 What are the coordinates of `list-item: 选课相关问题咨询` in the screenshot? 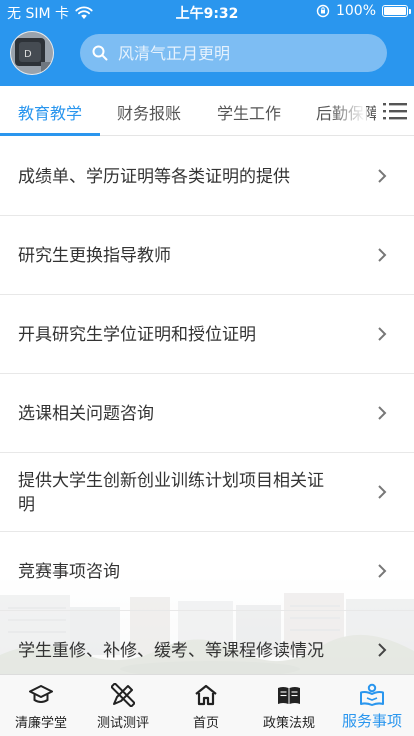 It's located at (207, 413).